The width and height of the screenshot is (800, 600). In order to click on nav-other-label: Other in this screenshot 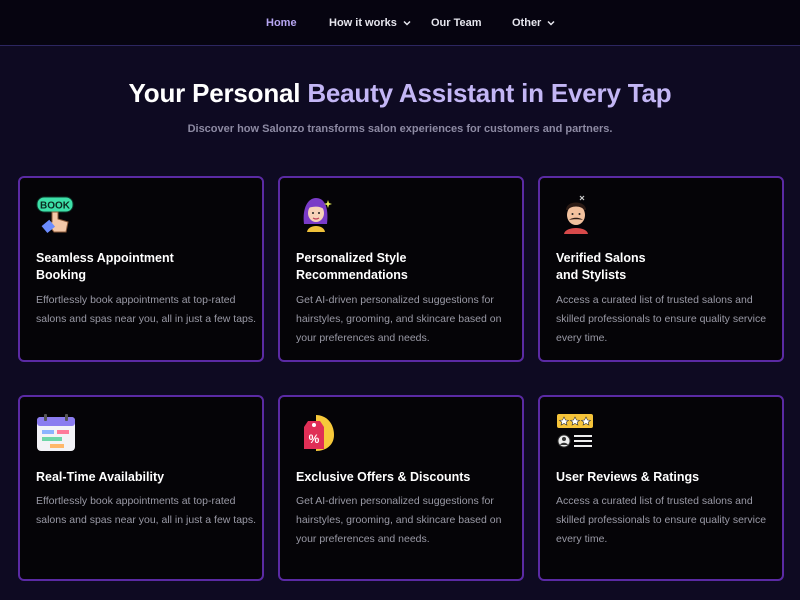, I will do `click(527, 23)`.